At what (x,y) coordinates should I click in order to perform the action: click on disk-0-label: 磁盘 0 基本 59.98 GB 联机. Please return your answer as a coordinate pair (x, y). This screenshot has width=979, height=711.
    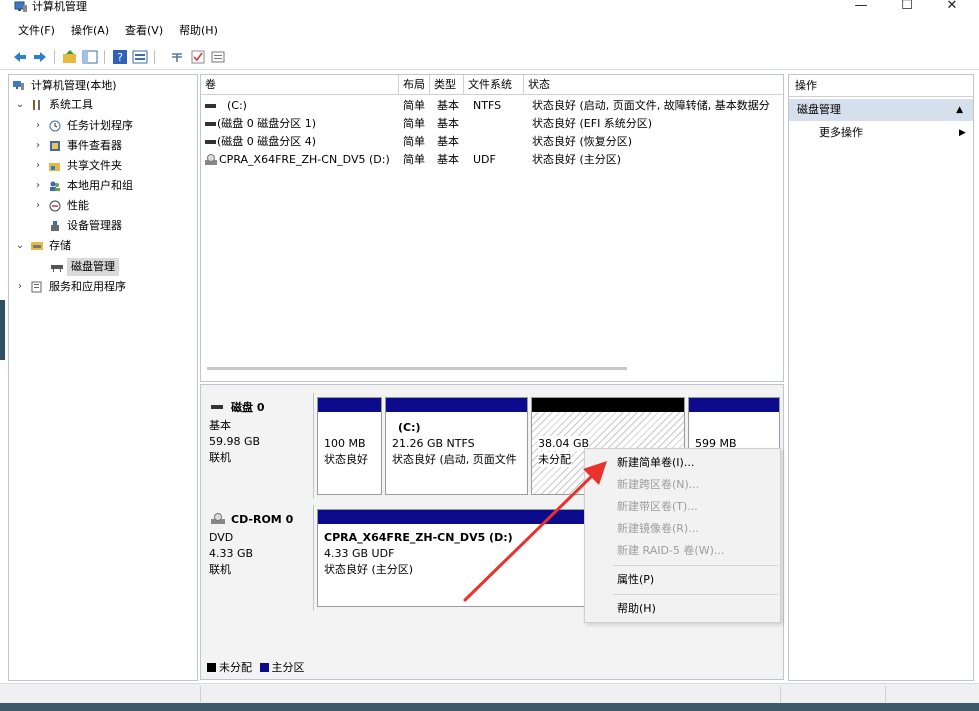
    Looking at the image, I should click on (257, 446).